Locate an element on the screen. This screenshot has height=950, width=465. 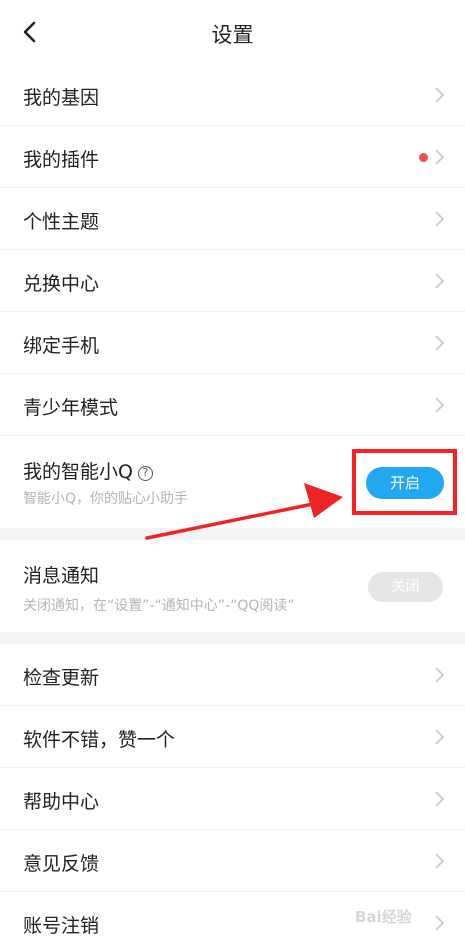
settings-item-label: 我的插件 is located at coordinates (61, 160).